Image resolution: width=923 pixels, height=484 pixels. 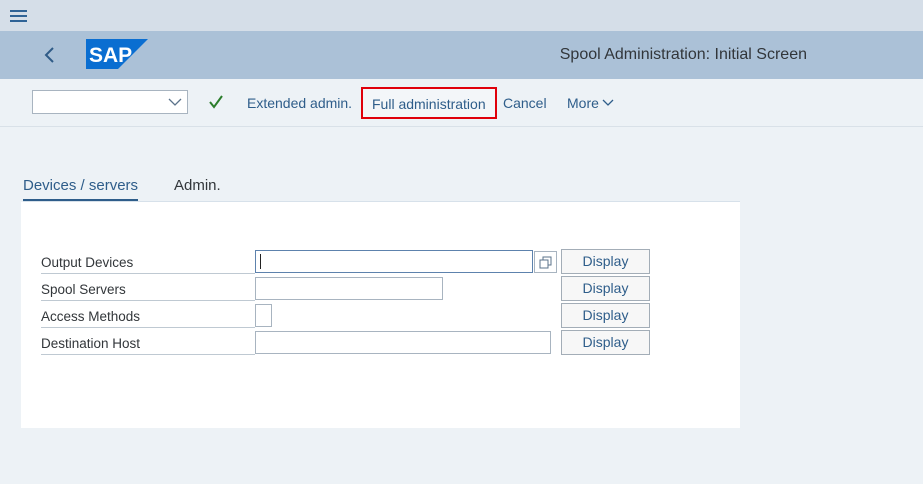 What do you see at coordinates (148, 262) in the screenshot?
I see `output-devices-label: Output Devices` at bounding box center [148, 262].